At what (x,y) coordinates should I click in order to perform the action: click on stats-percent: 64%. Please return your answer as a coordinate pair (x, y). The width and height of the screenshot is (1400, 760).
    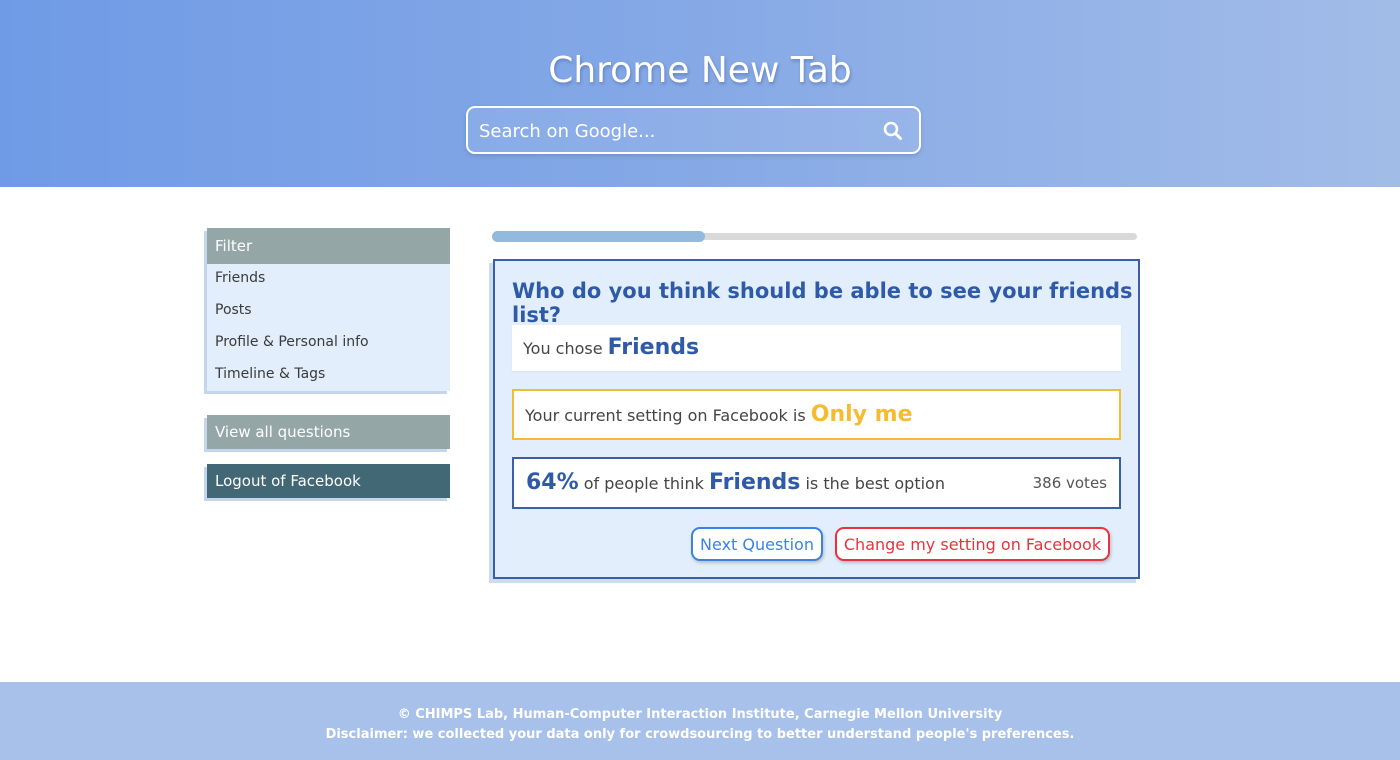
    Looking at the image, I should click on (552, 482).